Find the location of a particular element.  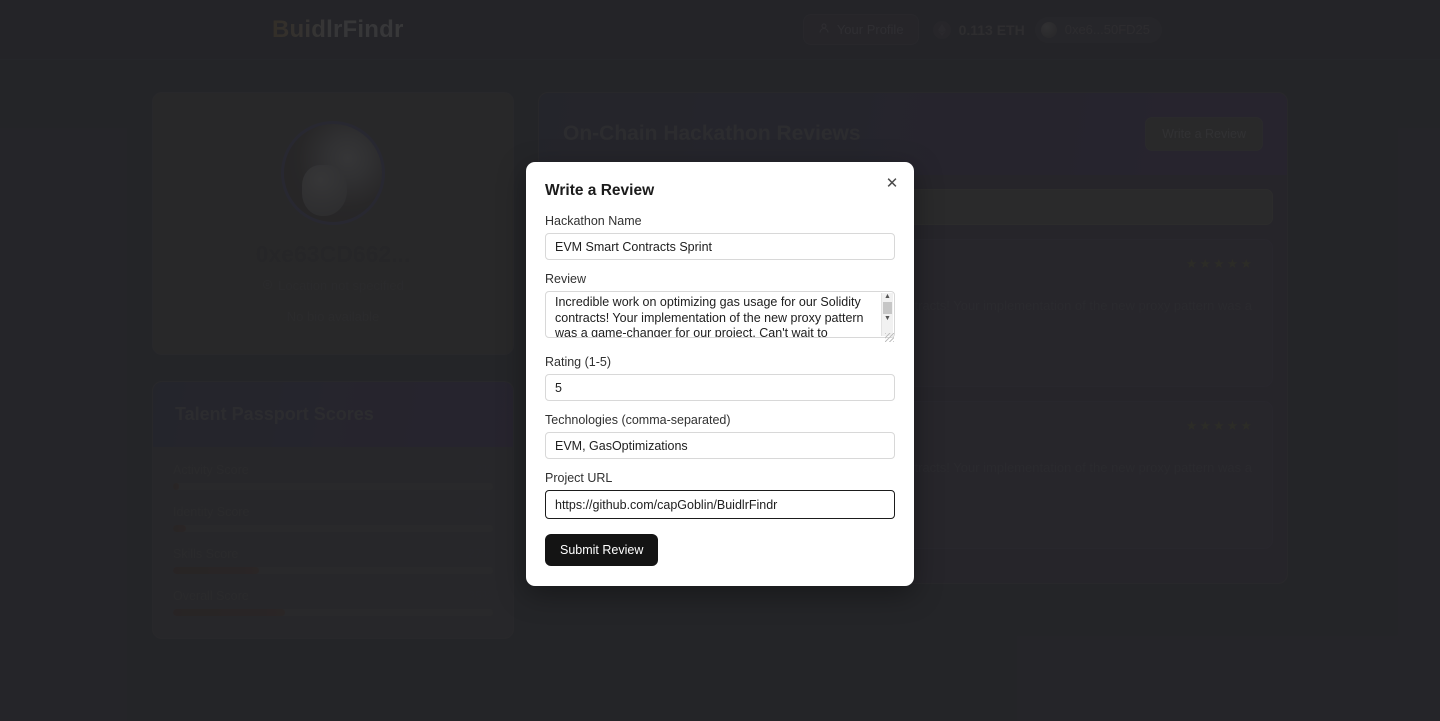

hackathon-name-field: Hackathon Name is located at coordinates (720, 237).